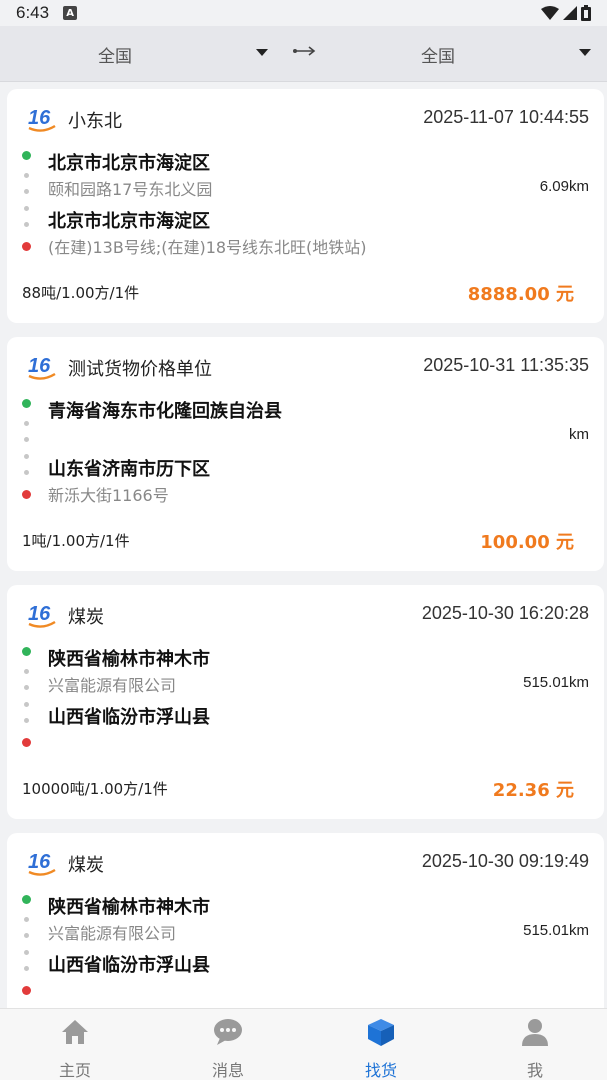  I want to click on status-time: 6:43, so click(33, 12).